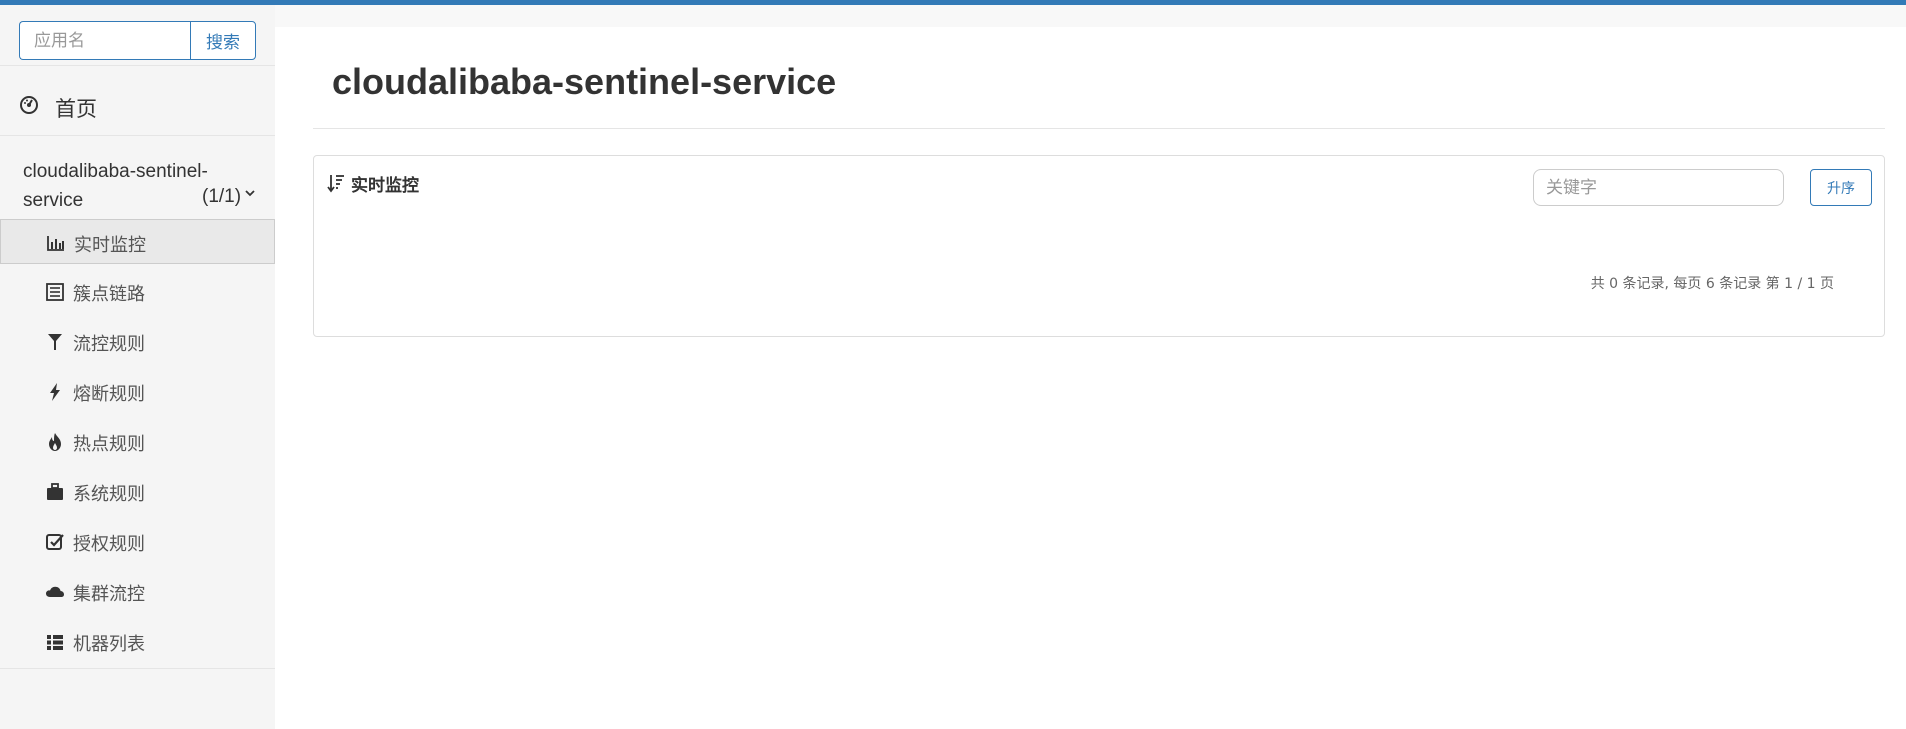 The height and width of the screenshot is (729, 1906). What do you see at coordinates (55, 342) in the screenshot?
I see `filter-icon` at bounding box center [55, 342].